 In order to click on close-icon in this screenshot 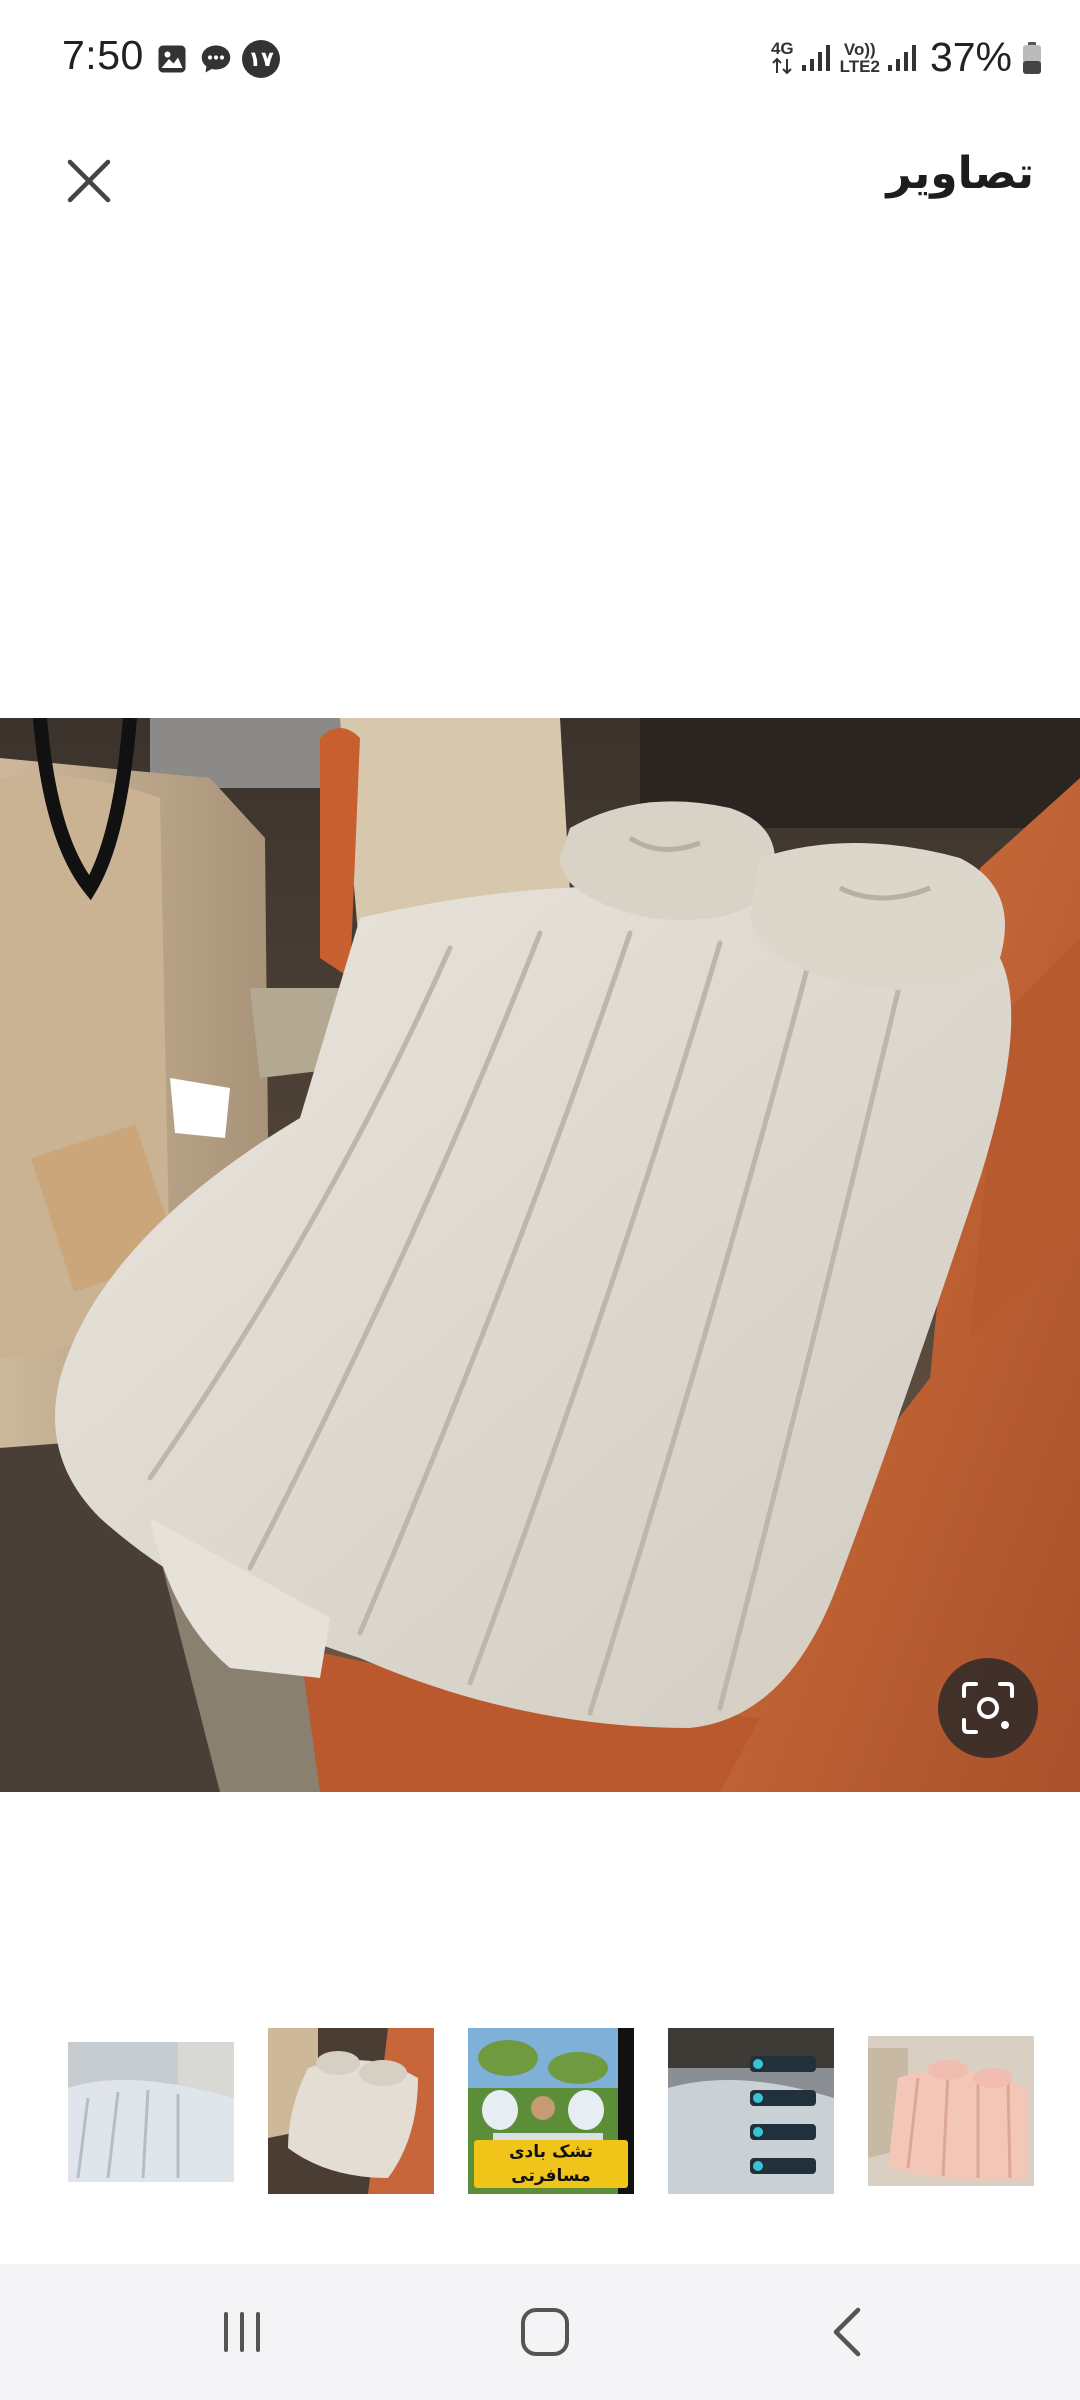, I will do `click(89, 181)`.